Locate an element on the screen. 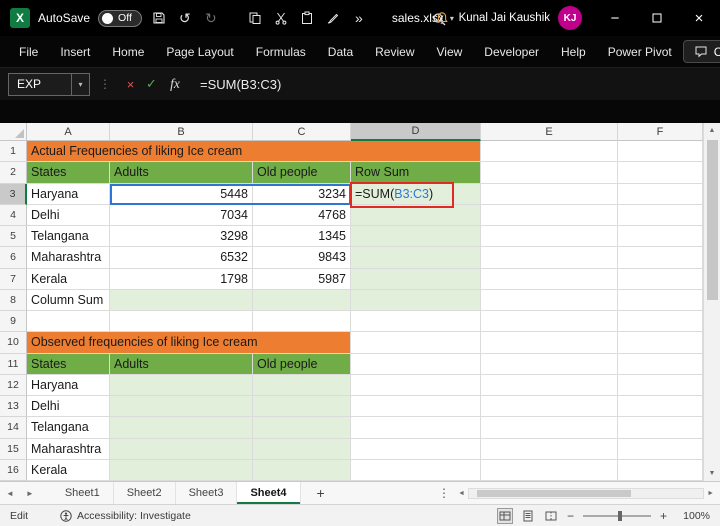 The height and width of the screenshot is (526, 720). cell-B2: Adults is located at coordinates (181, 173).